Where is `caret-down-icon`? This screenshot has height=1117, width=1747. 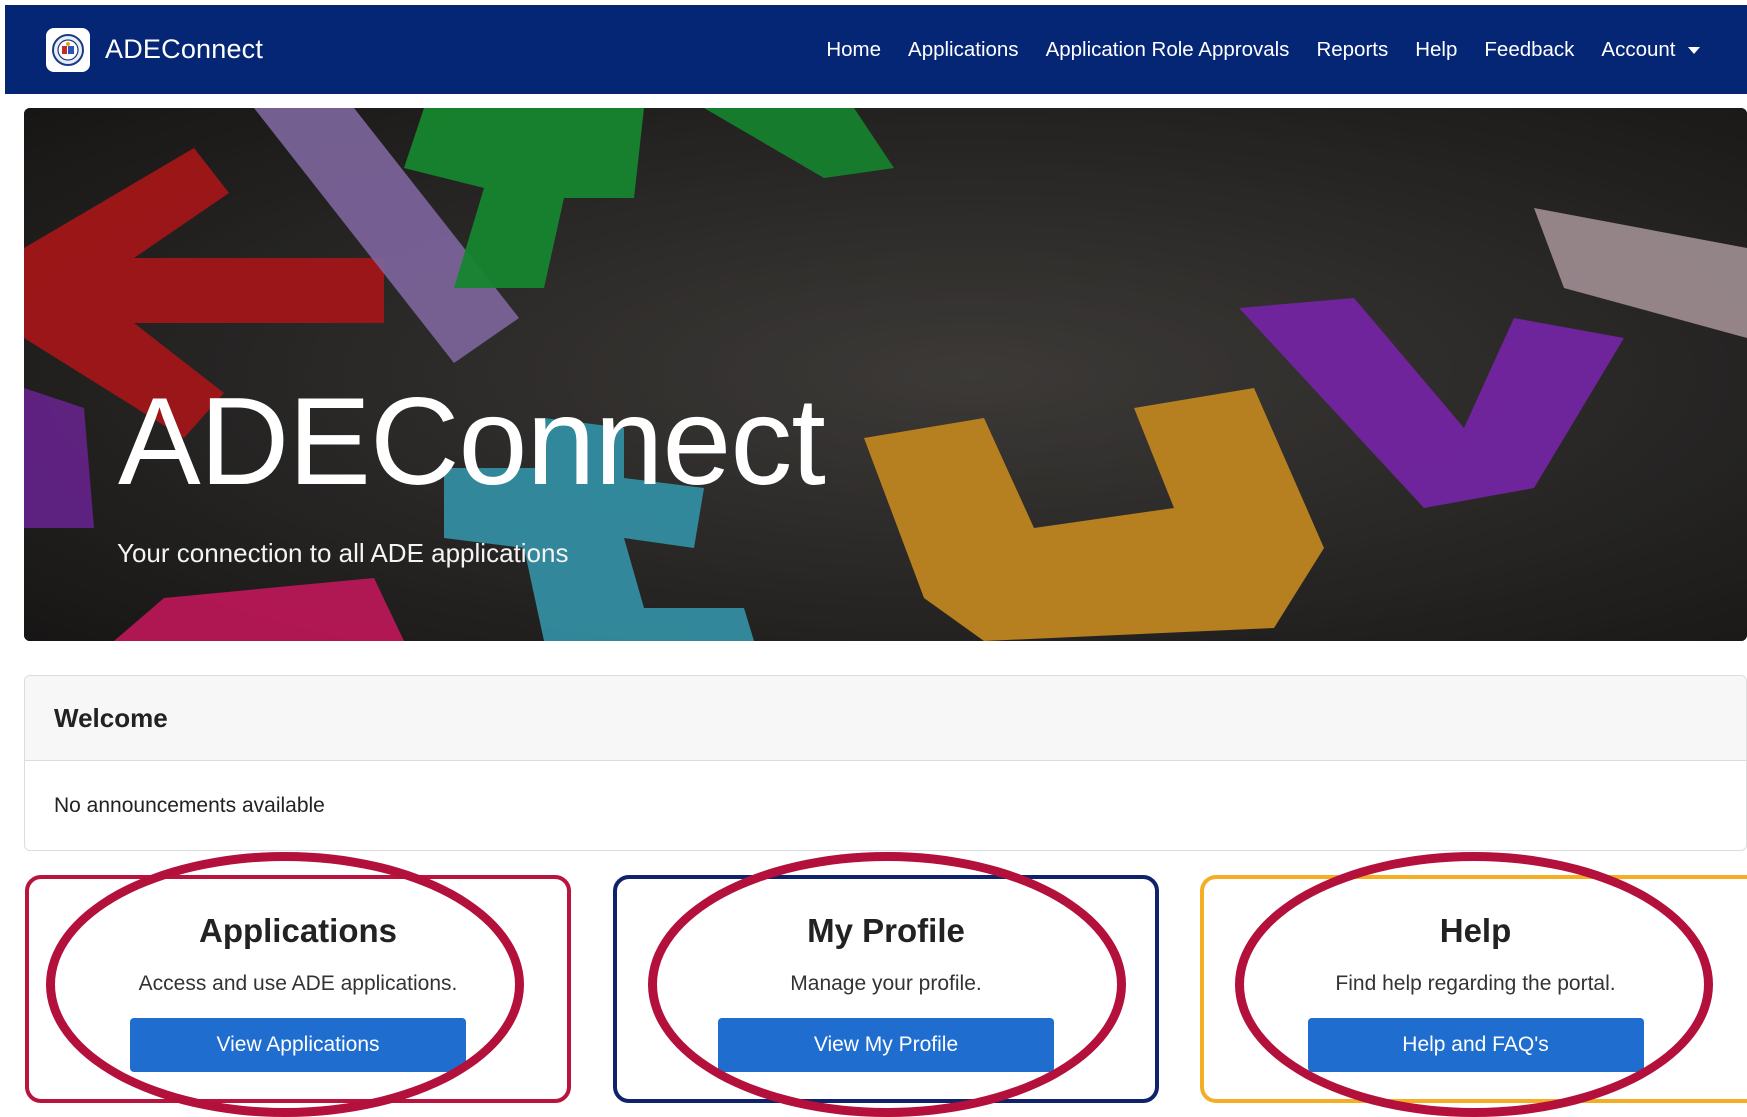
caret-down-icon is located at coordinates (1693, 50).